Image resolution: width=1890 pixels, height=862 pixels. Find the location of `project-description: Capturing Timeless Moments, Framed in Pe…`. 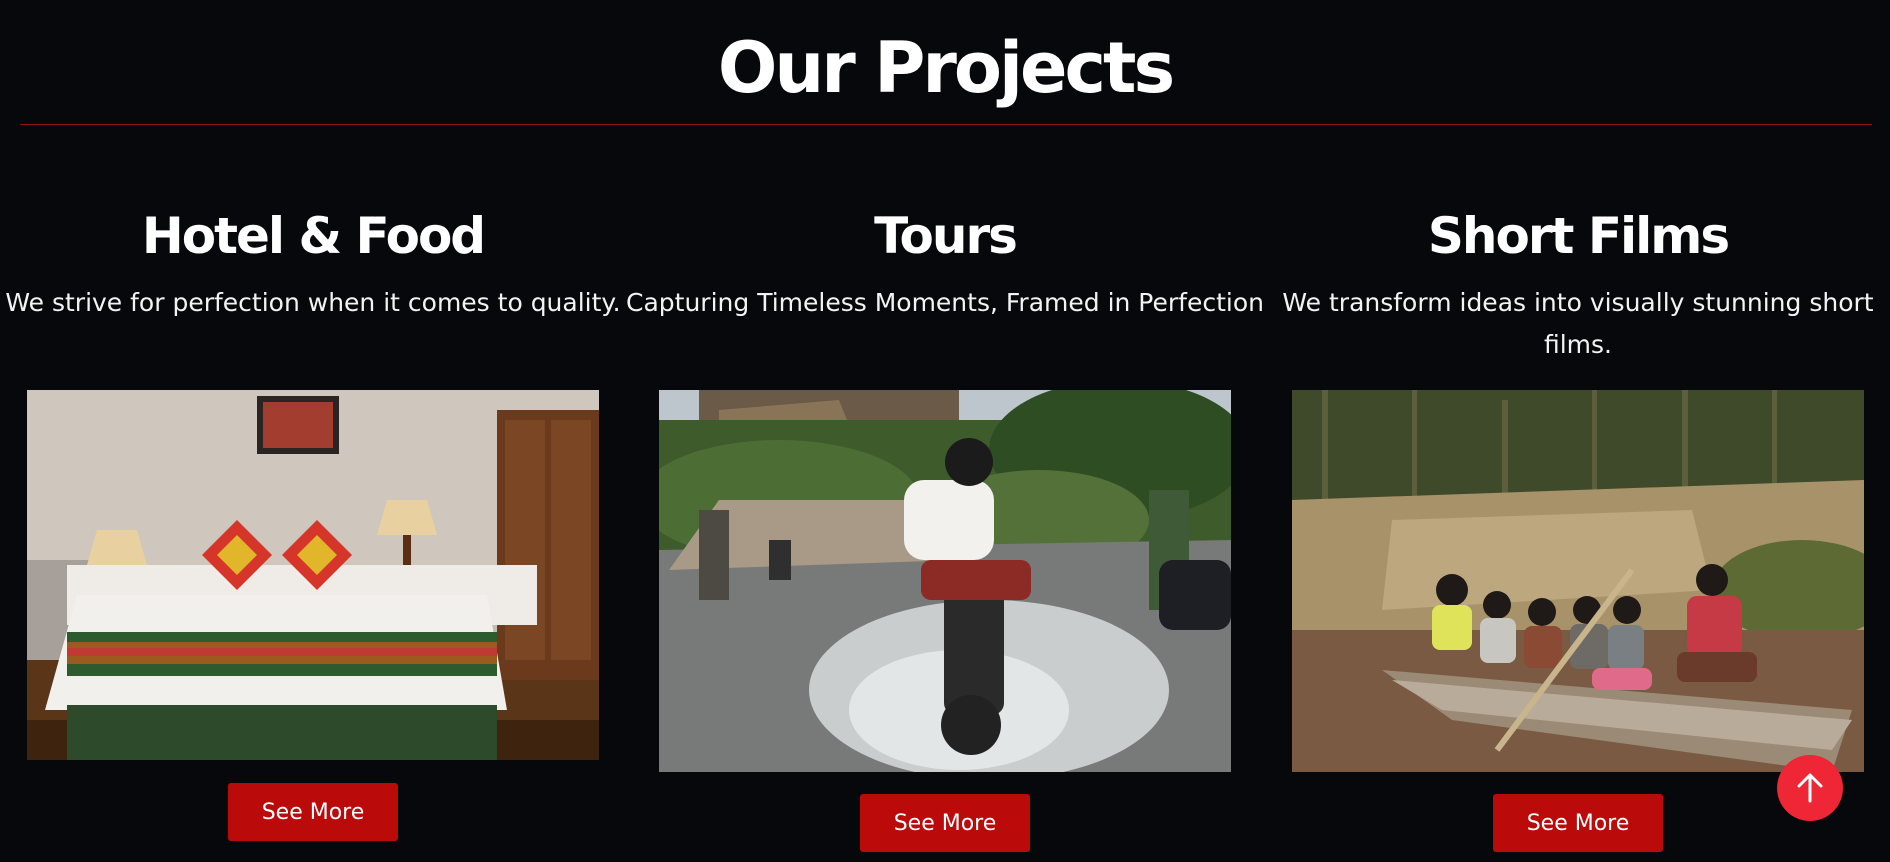

project-description: Capturing Timeless Moments, Framed in Pe… is located at coordinates (945, 302).